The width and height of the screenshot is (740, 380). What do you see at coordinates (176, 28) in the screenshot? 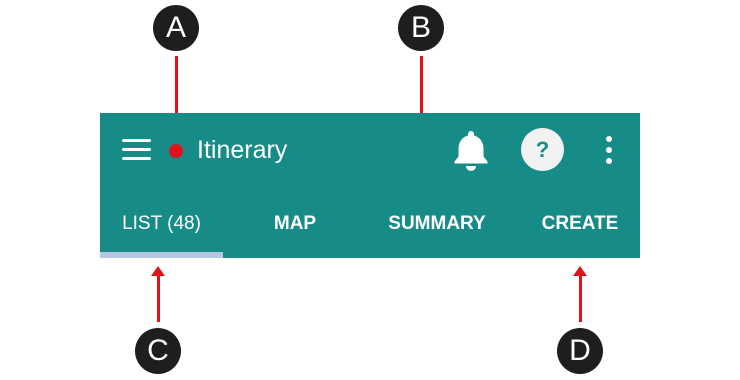
I see `callout-badge-a: A` at bounding box center [176, 28].